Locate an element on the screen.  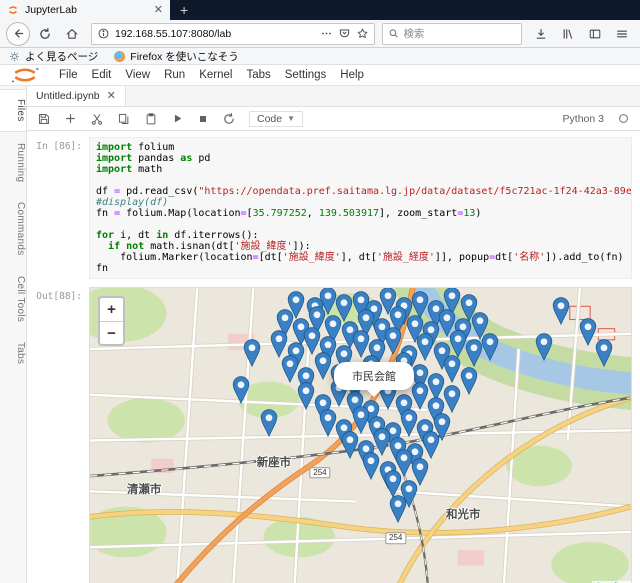
sidebar-tab-commands: Commands is located at coordinates (13, 229).